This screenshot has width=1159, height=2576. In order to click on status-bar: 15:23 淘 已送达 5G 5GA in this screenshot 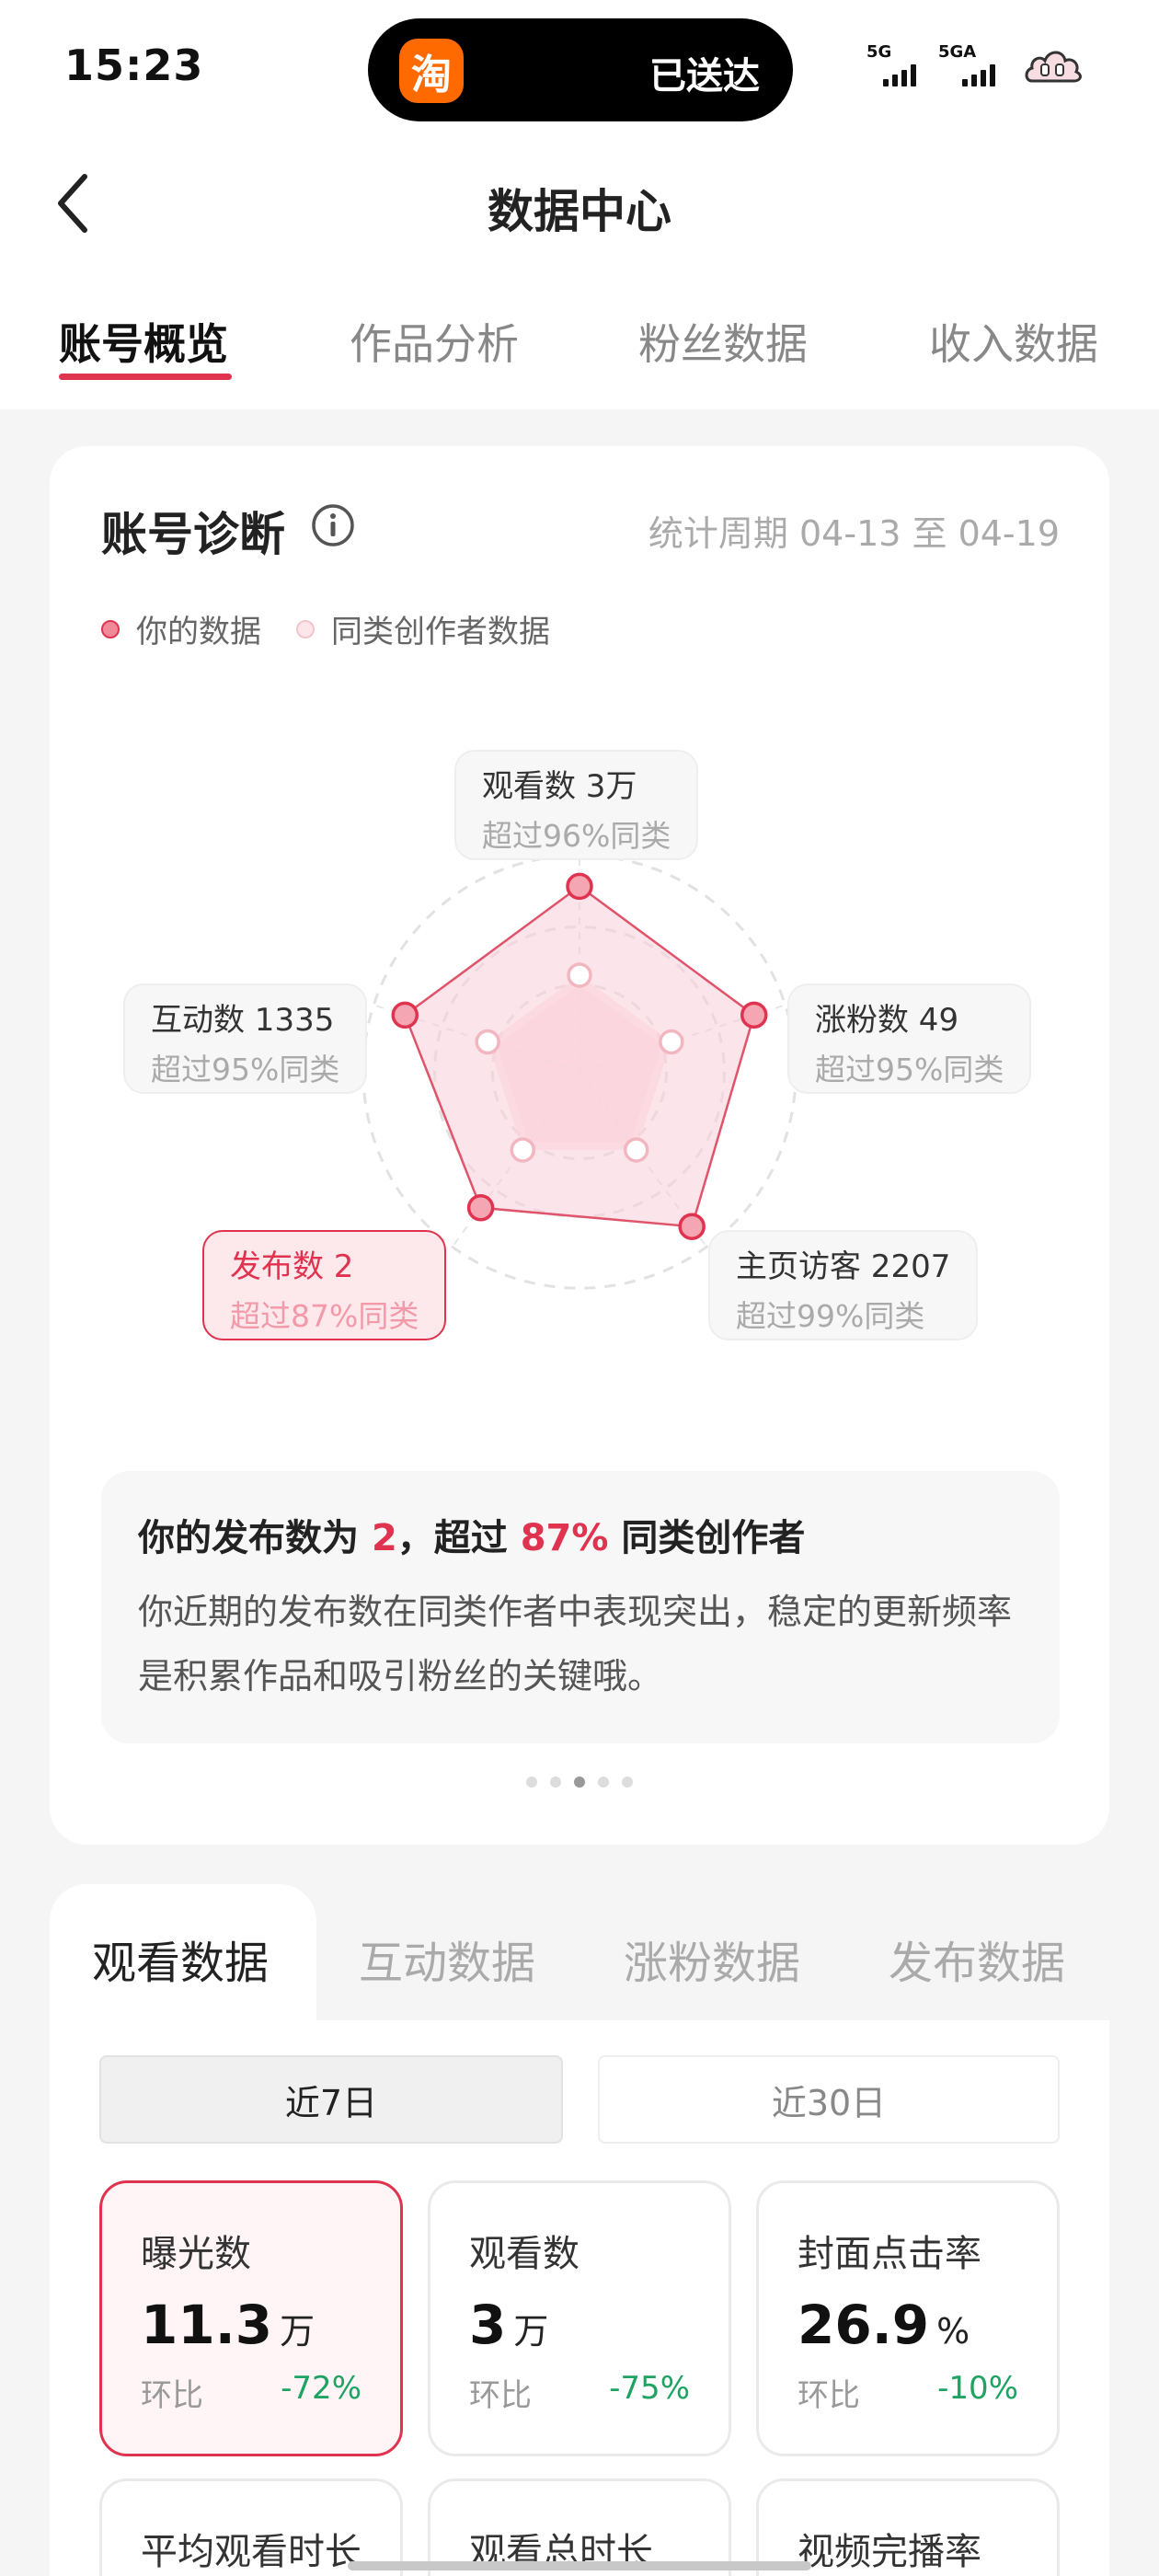, I will do `click(579, 69)`.